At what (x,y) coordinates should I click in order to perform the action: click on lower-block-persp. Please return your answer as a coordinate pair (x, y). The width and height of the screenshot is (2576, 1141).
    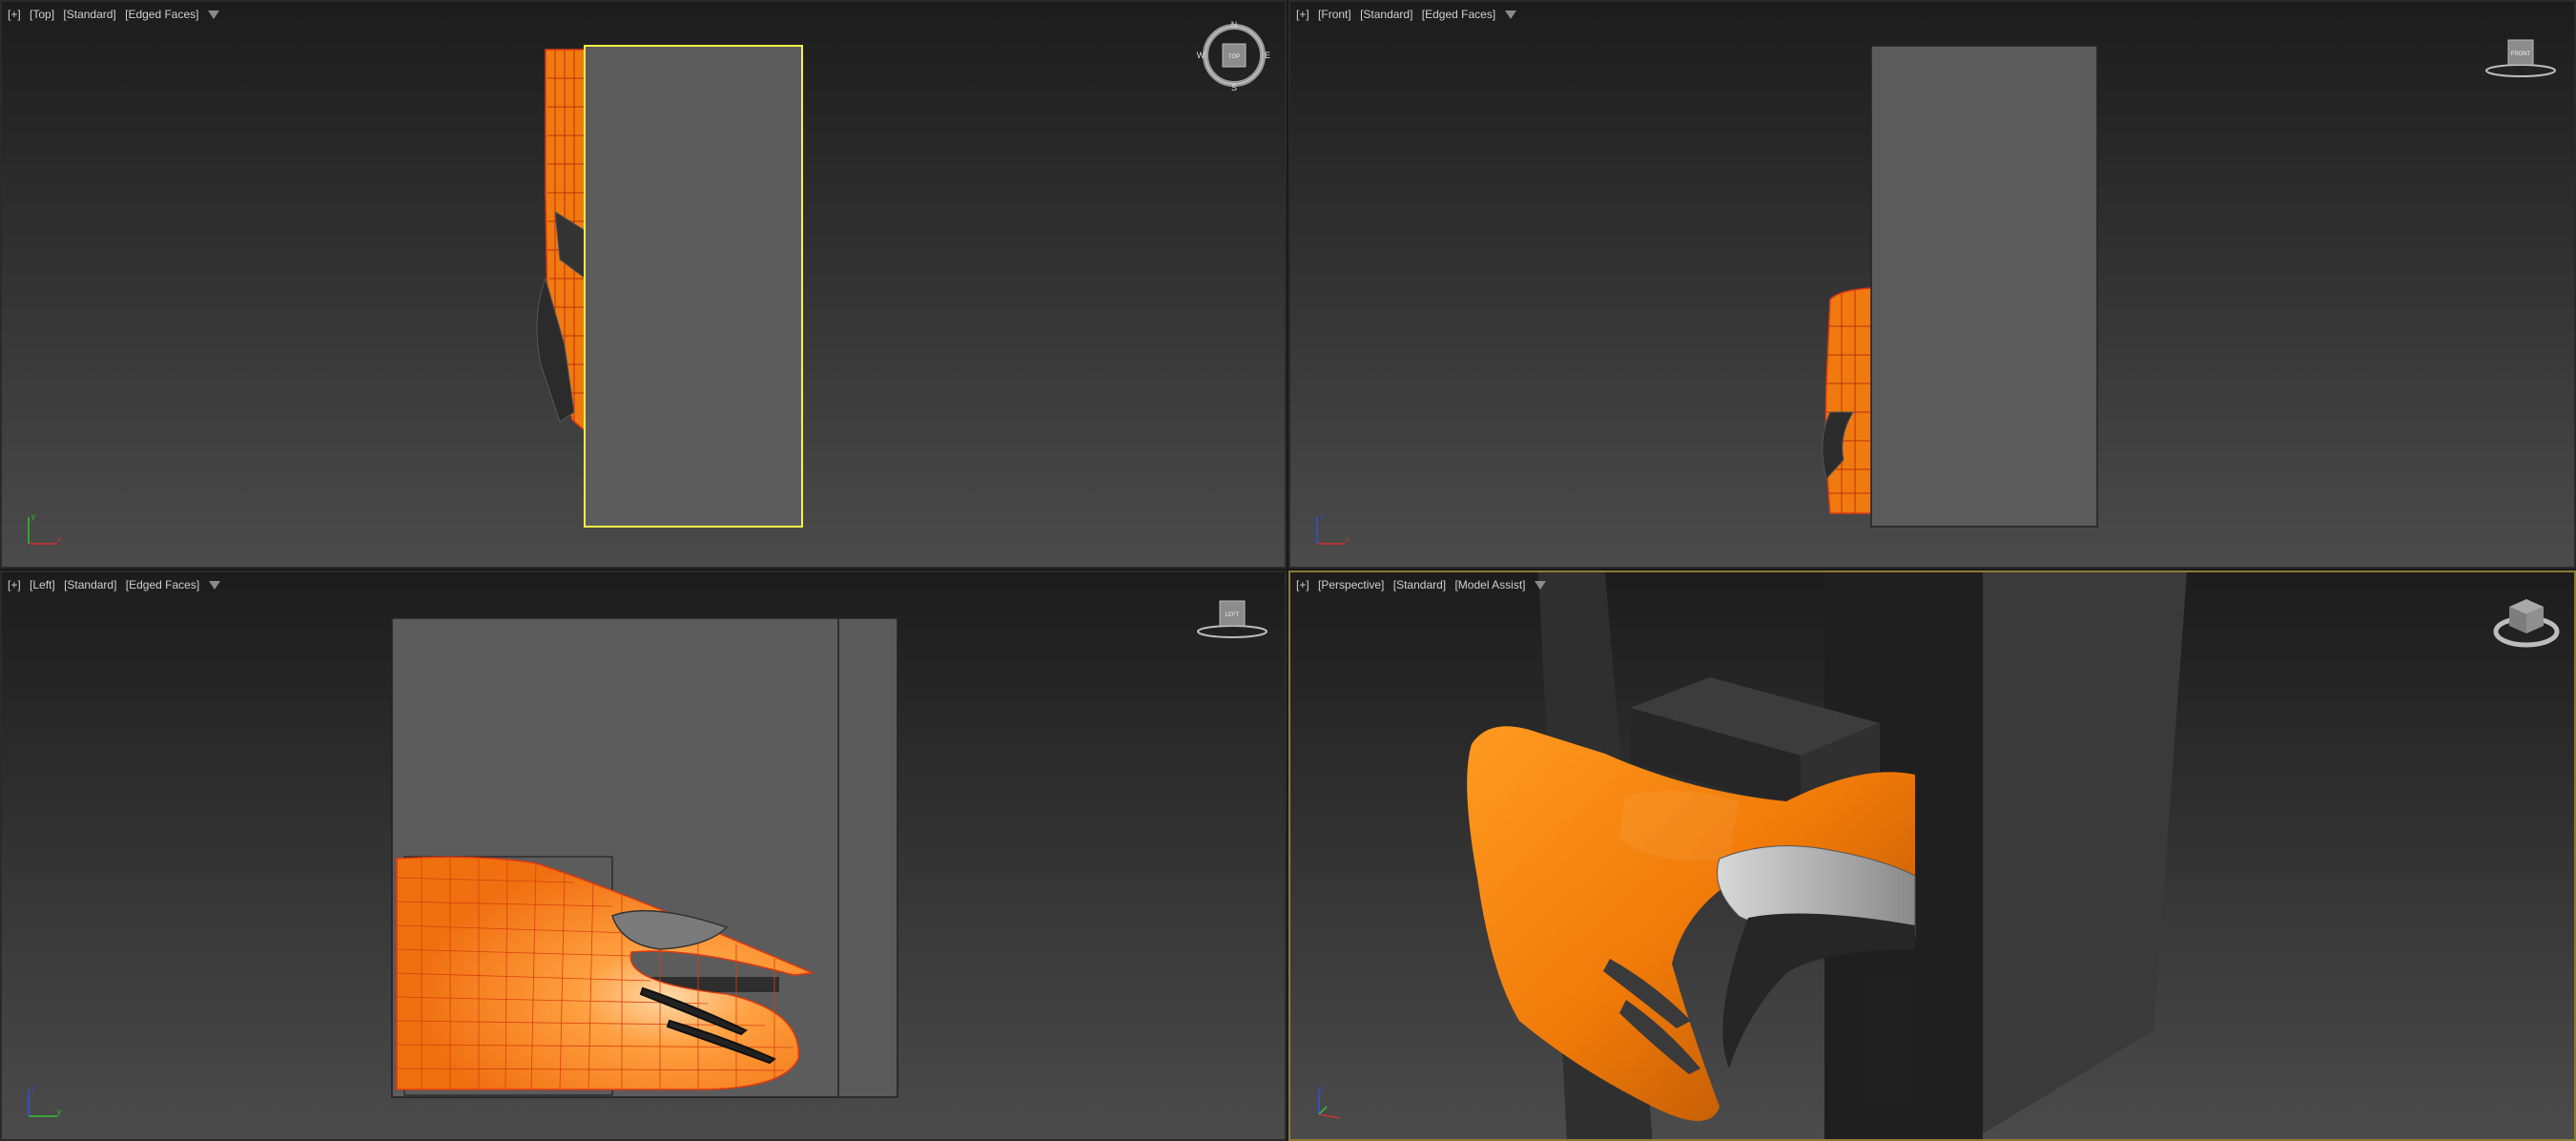
    Looking at the image, I should click on (1889, 1040).